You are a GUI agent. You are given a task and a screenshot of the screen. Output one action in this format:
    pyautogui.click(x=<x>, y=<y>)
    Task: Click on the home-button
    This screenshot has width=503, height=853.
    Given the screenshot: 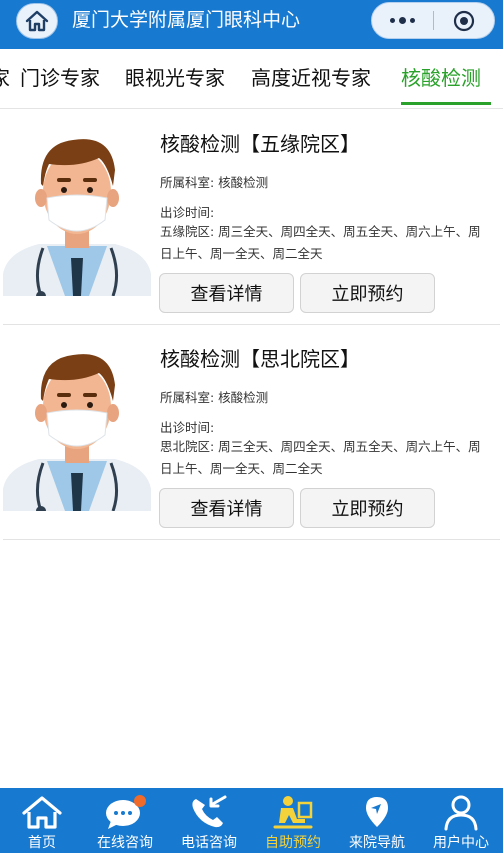 What is the action you would take?
    pyautogui.click(x=37, y=21)
    